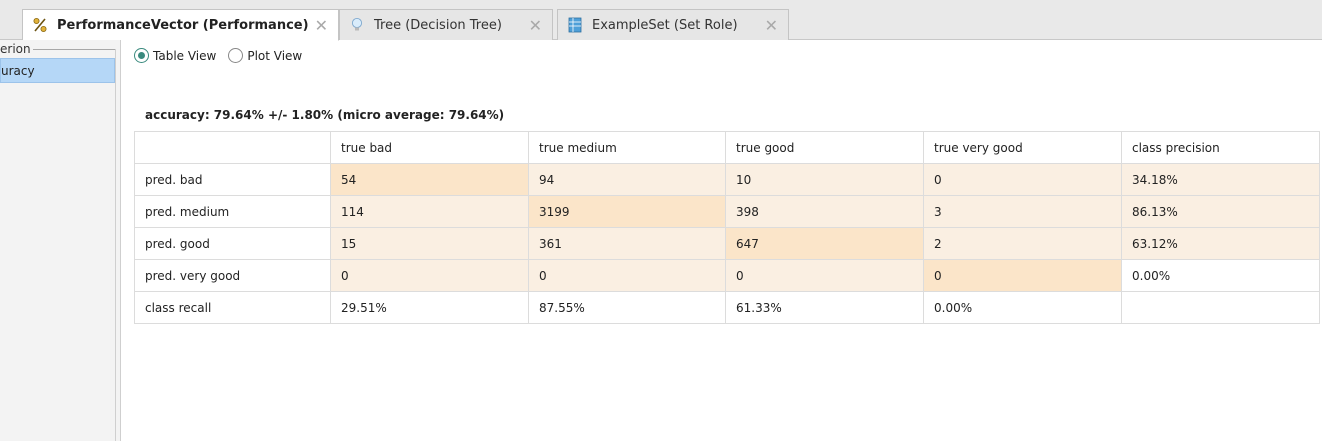 This screenshot has width=1322, height=441. I want to click on percent-icon, so click(40, 25).